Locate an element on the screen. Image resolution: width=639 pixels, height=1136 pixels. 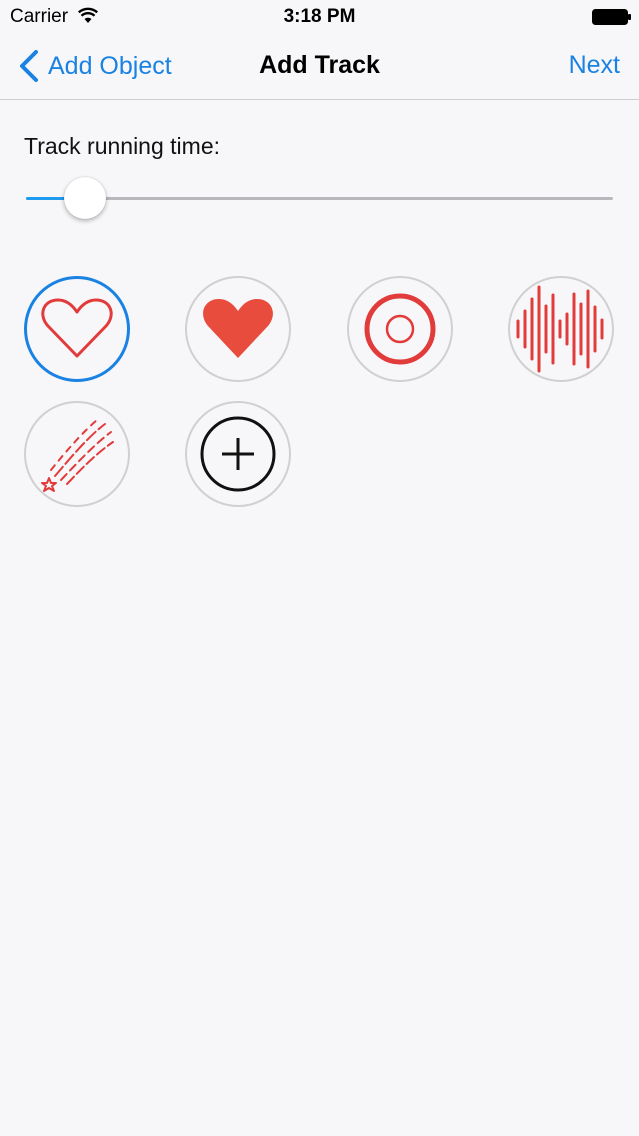
page-title: Add Track is located at coordinates (319, 65).